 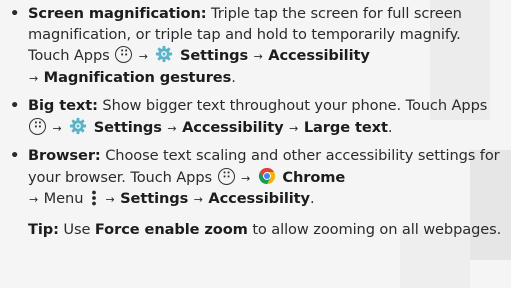 What do you see at coordinates (171, 229) in the screenshot?
I see `tip-setting-name: Force enable zoom` at bounding box center [171, 229].